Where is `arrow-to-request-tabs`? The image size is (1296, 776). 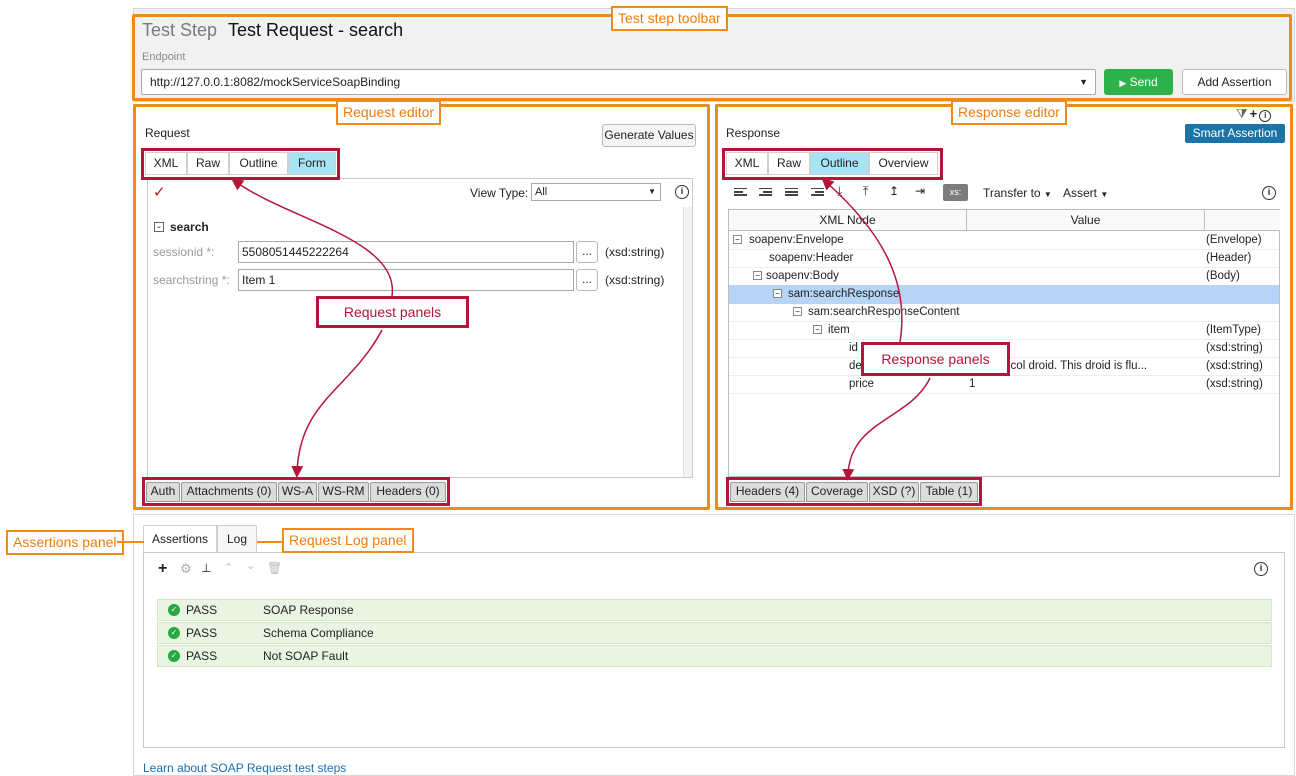 arrow-to-request-tabs is located at coordinates (312, 237).